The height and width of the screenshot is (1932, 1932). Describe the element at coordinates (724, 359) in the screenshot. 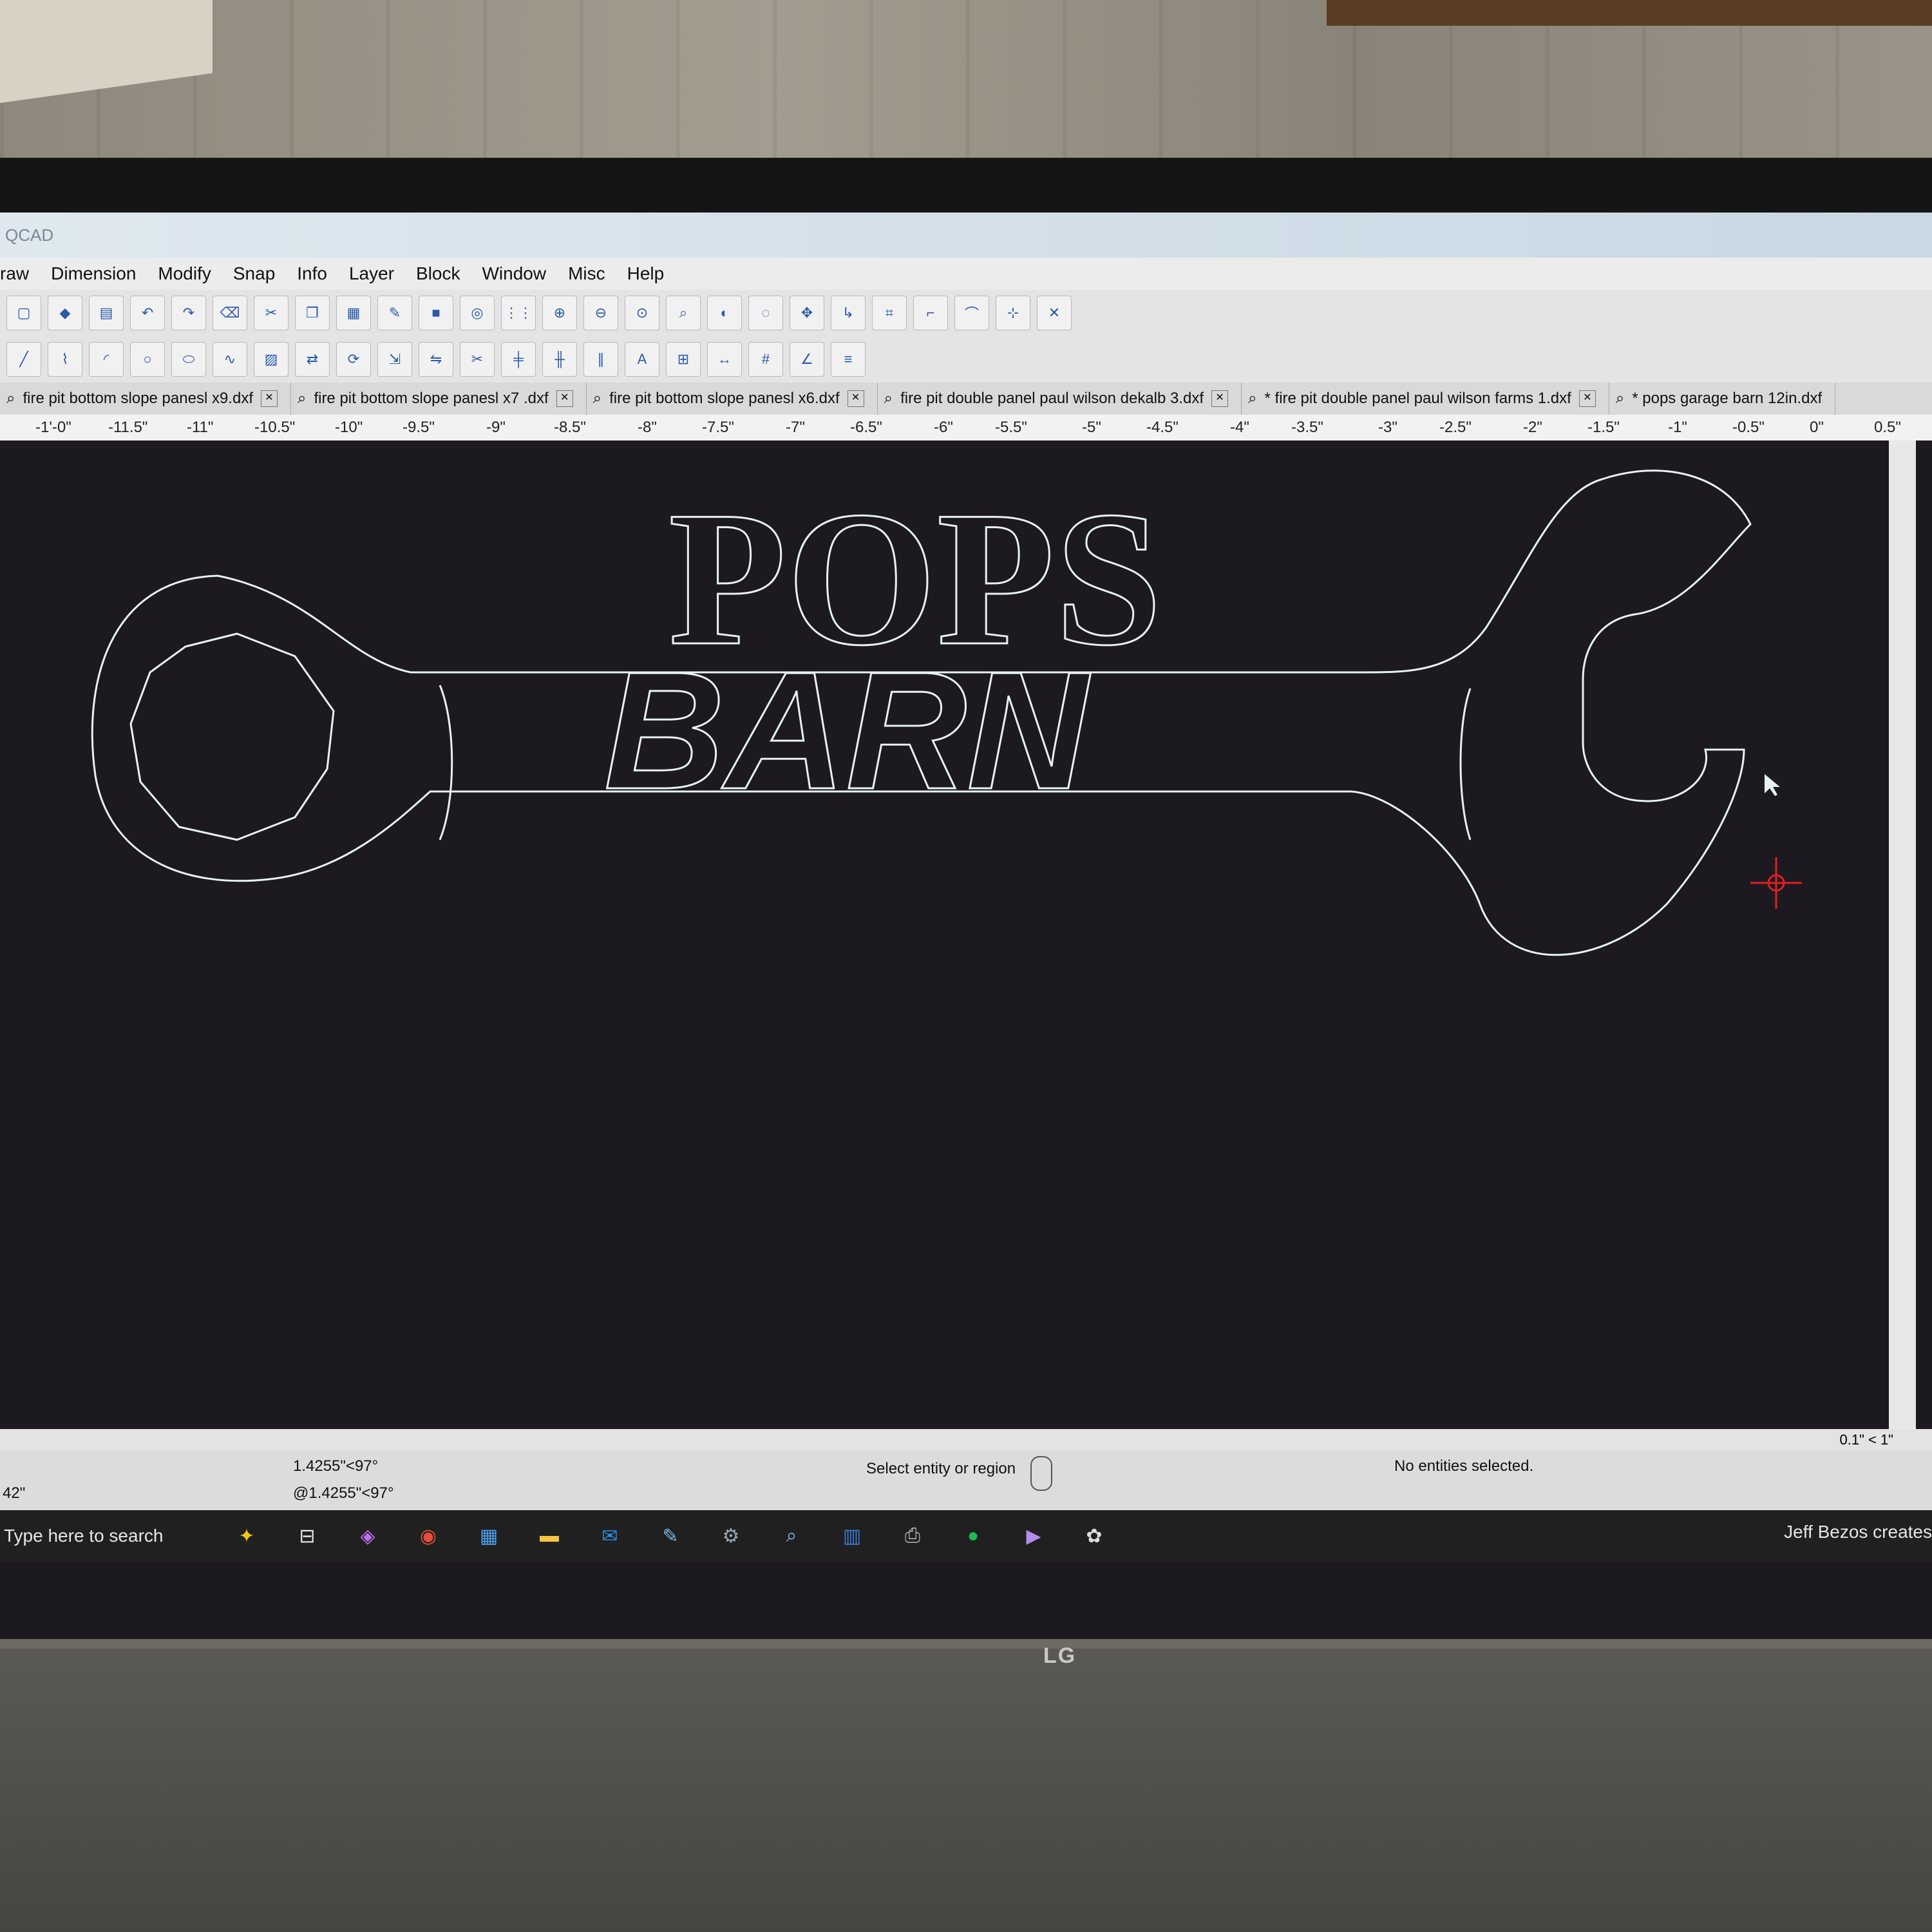

I see `dimension-icon: ↔` at that location.